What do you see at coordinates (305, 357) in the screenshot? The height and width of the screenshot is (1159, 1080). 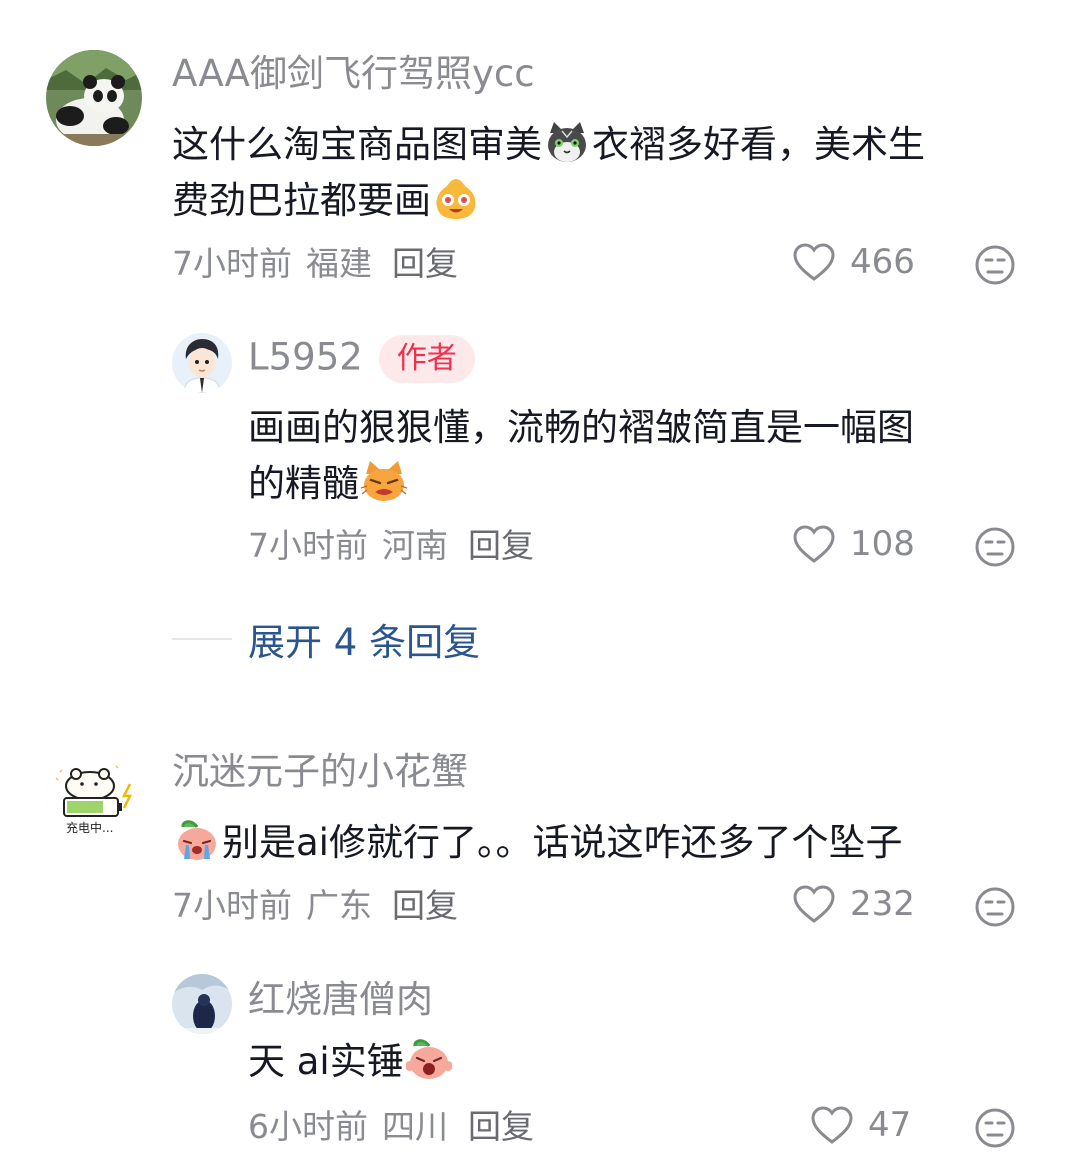 I see `reply-username-text: L5952` at bounding box center [305, 357].